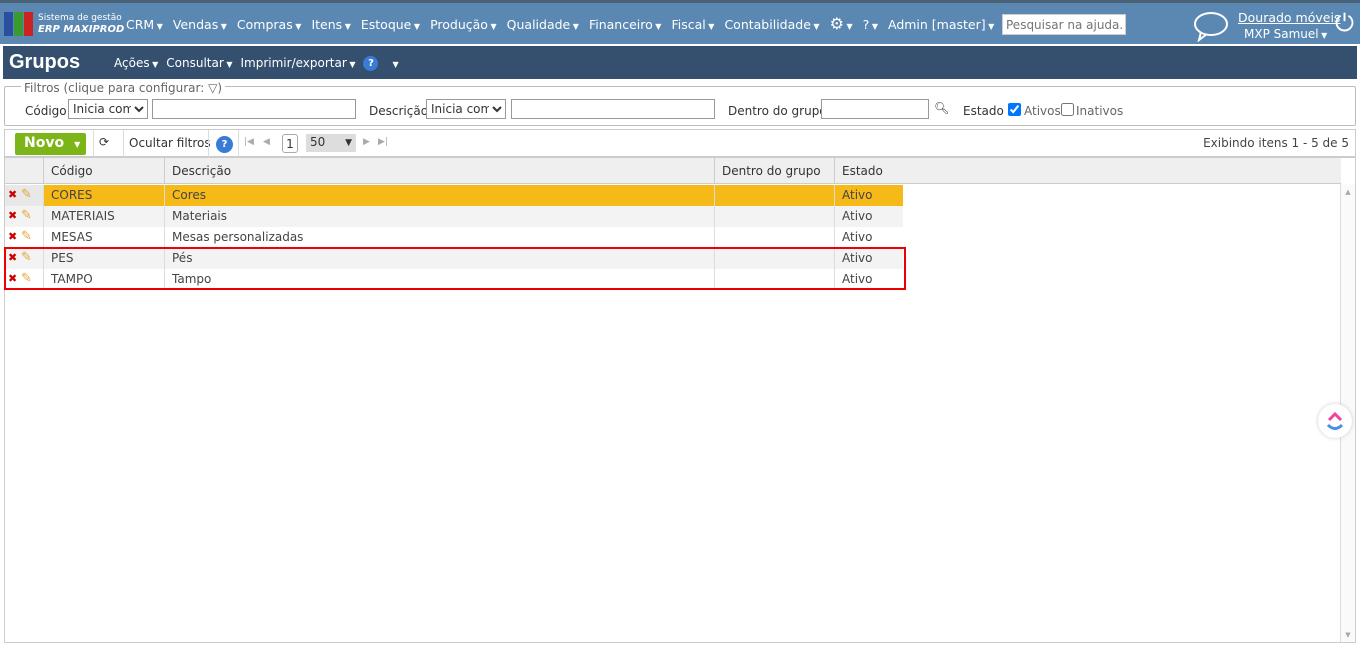 This screenshot has height=646, width=1360. What do you see at coordinates (771, 25) in the screenshot?
I see `menu-contabilidade: Contabilidade` at bounding box center [771, 25].